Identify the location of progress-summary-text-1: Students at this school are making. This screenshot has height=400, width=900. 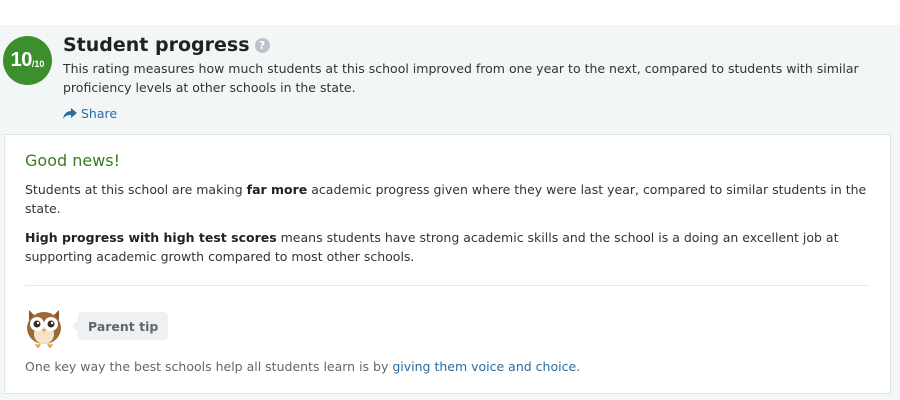
(136, 189).